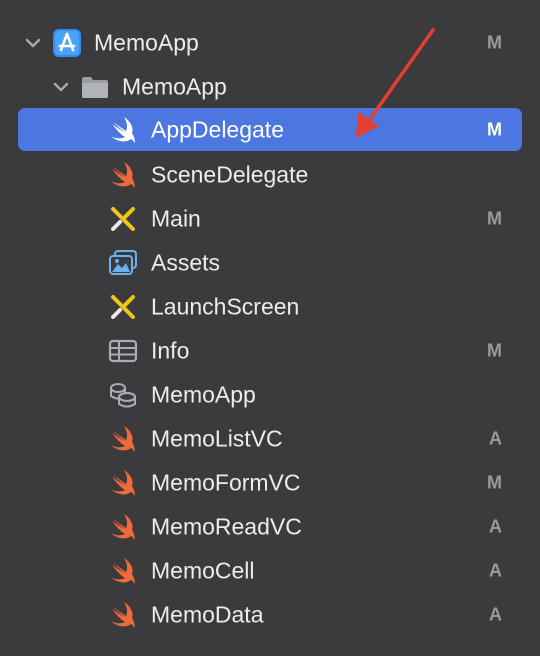  I want to click on file-row-memolistvc: MemoListVC A, so click(270, 439).